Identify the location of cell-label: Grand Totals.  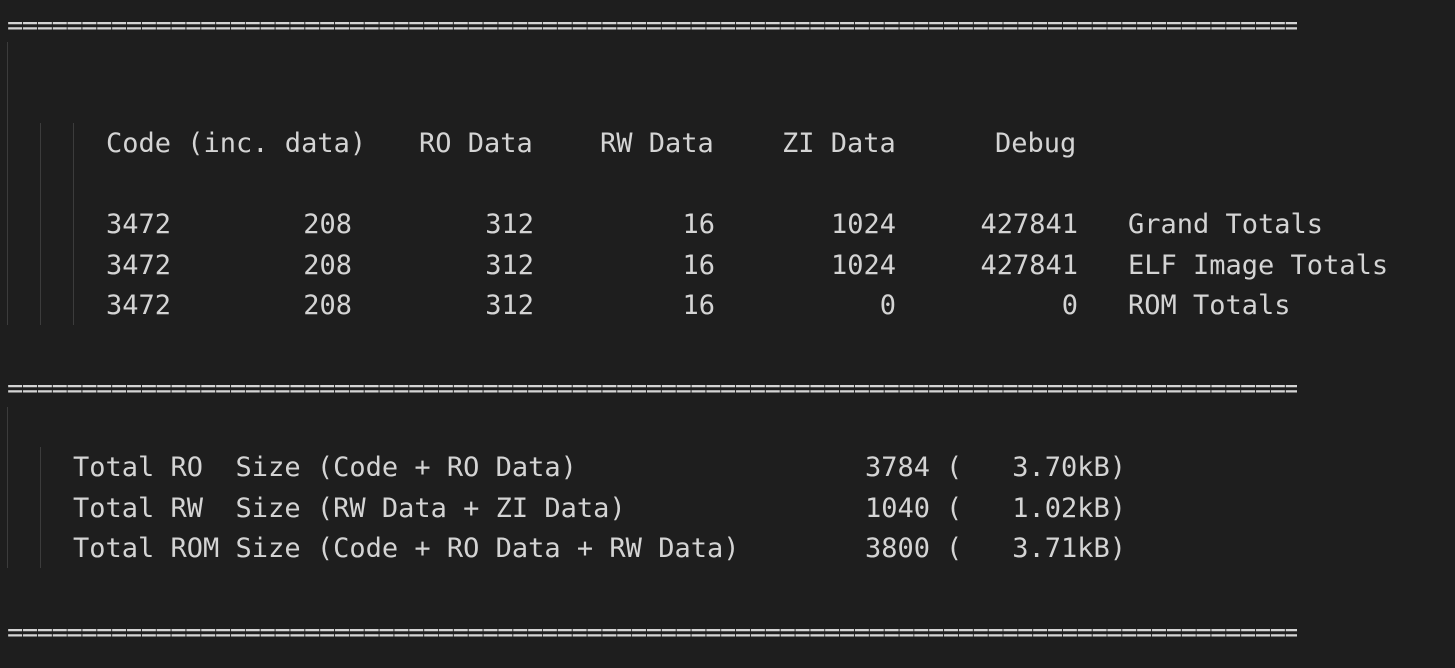
(1226, 224).